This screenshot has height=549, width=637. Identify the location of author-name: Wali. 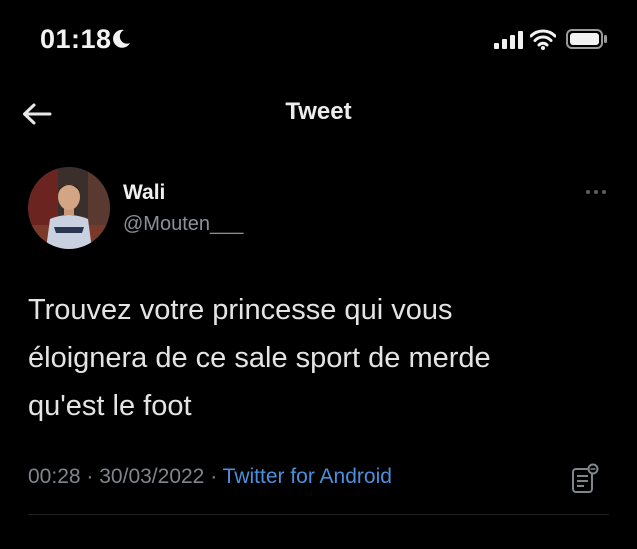
(144, 193).